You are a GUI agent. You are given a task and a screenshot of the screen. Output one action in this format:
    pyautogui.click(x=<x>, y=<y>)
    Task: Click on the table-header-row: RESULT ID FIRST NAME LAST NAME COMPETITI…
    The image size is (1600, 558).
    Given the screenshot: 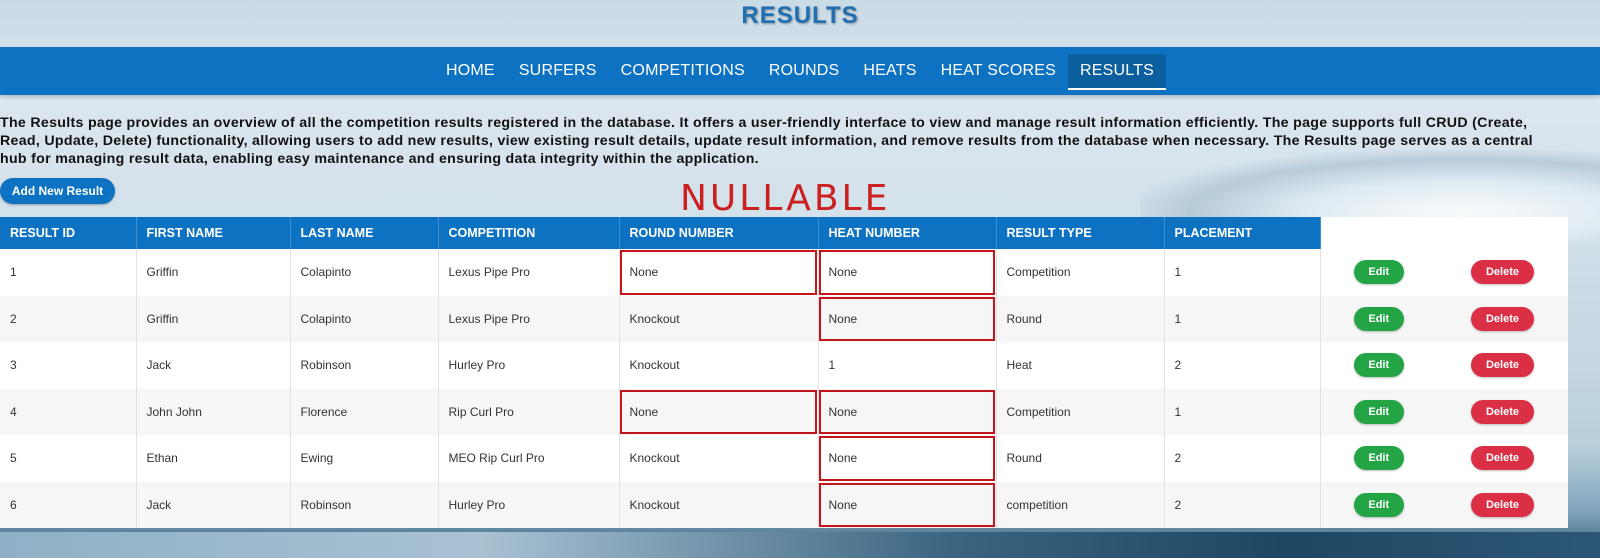 What is the action you would take?
    pyautogui.click(x=784, y=233)
    